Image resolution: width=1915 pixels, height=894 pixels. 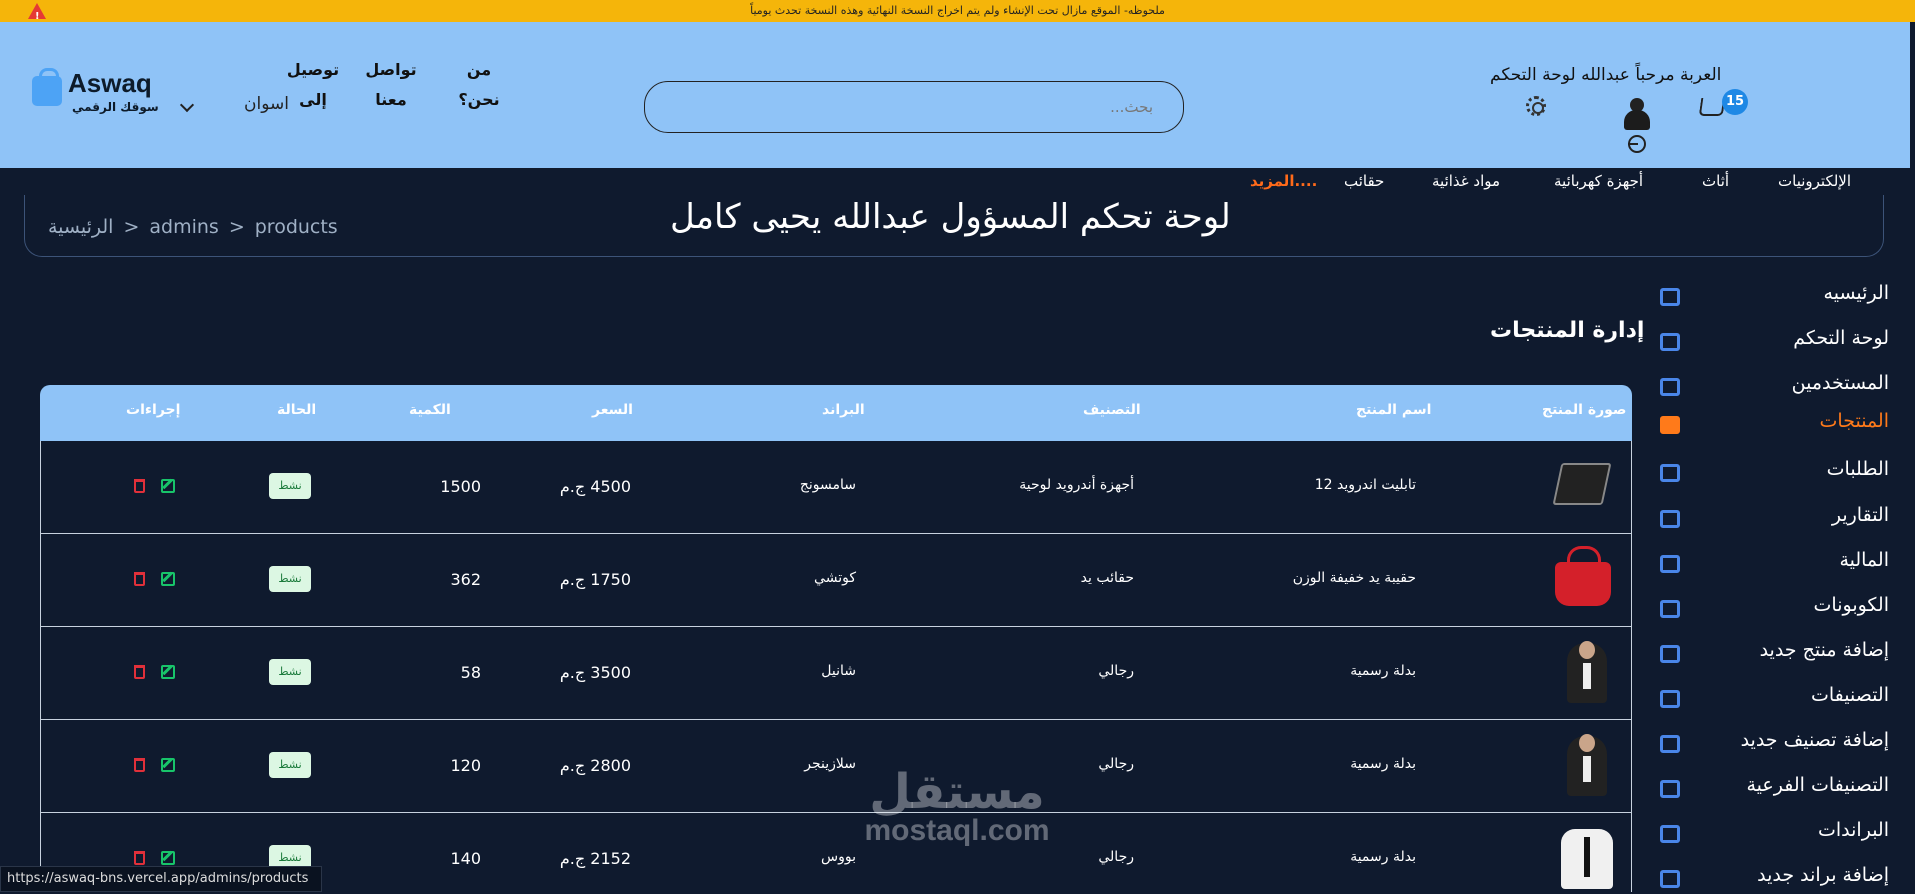 I want to click on logo: Aswaq سوقك الرقمي, so click(x=97, y=94).